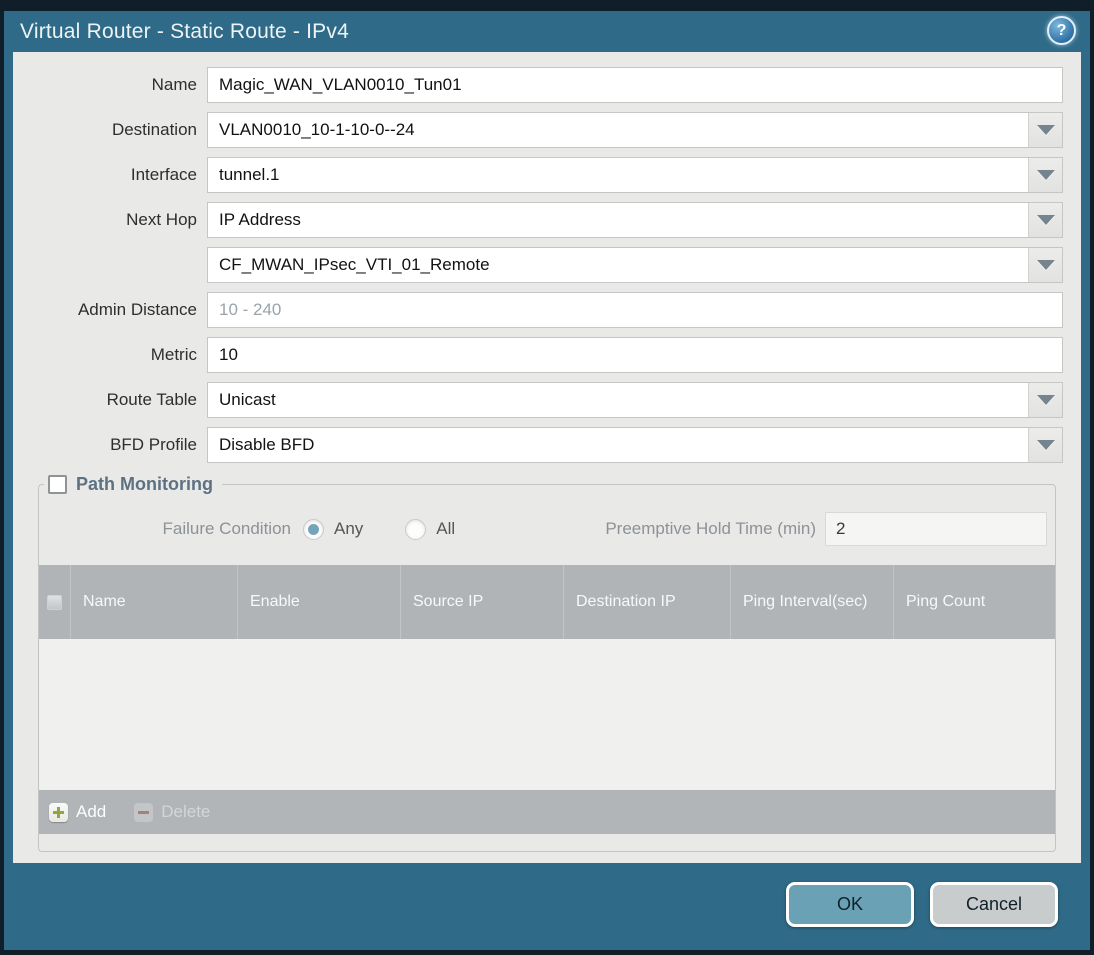 This screenshot has height=955, width=1094. Describe the element at coordinates (635, 355) in the screenshot. I see `metric-input` at that location.